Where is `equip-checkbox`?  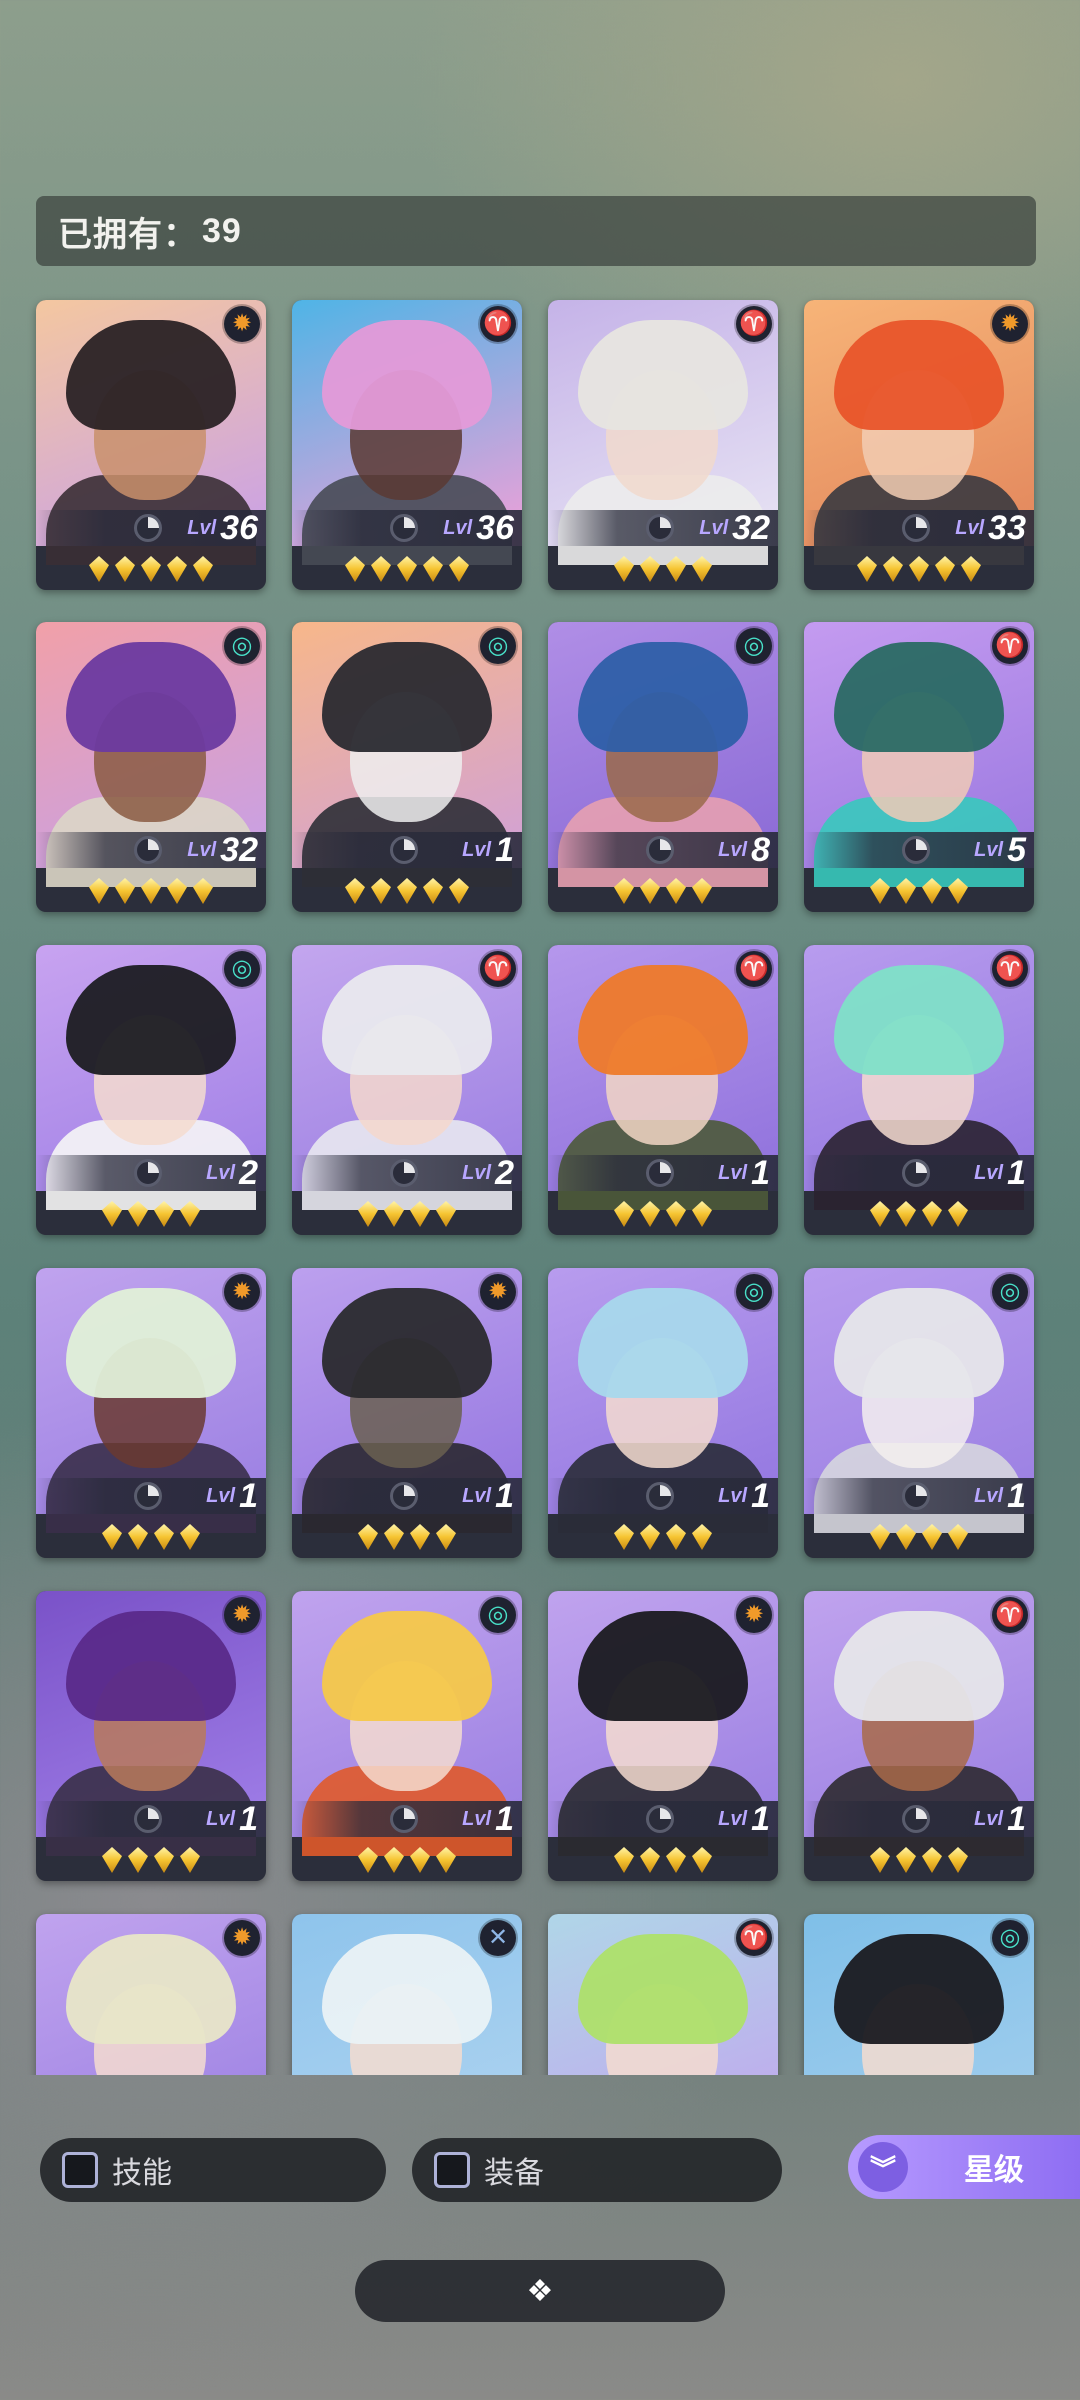 equip-checkbox is located at coordinates (452, 2170).